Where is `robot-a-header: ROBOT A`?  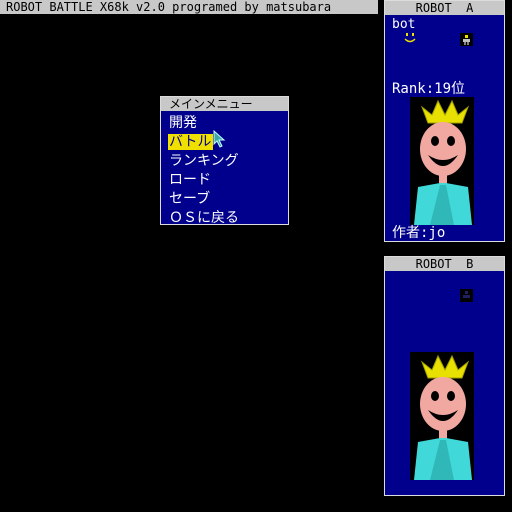 robot-a-header: ROBOT A is located at coordinates (444, 8).